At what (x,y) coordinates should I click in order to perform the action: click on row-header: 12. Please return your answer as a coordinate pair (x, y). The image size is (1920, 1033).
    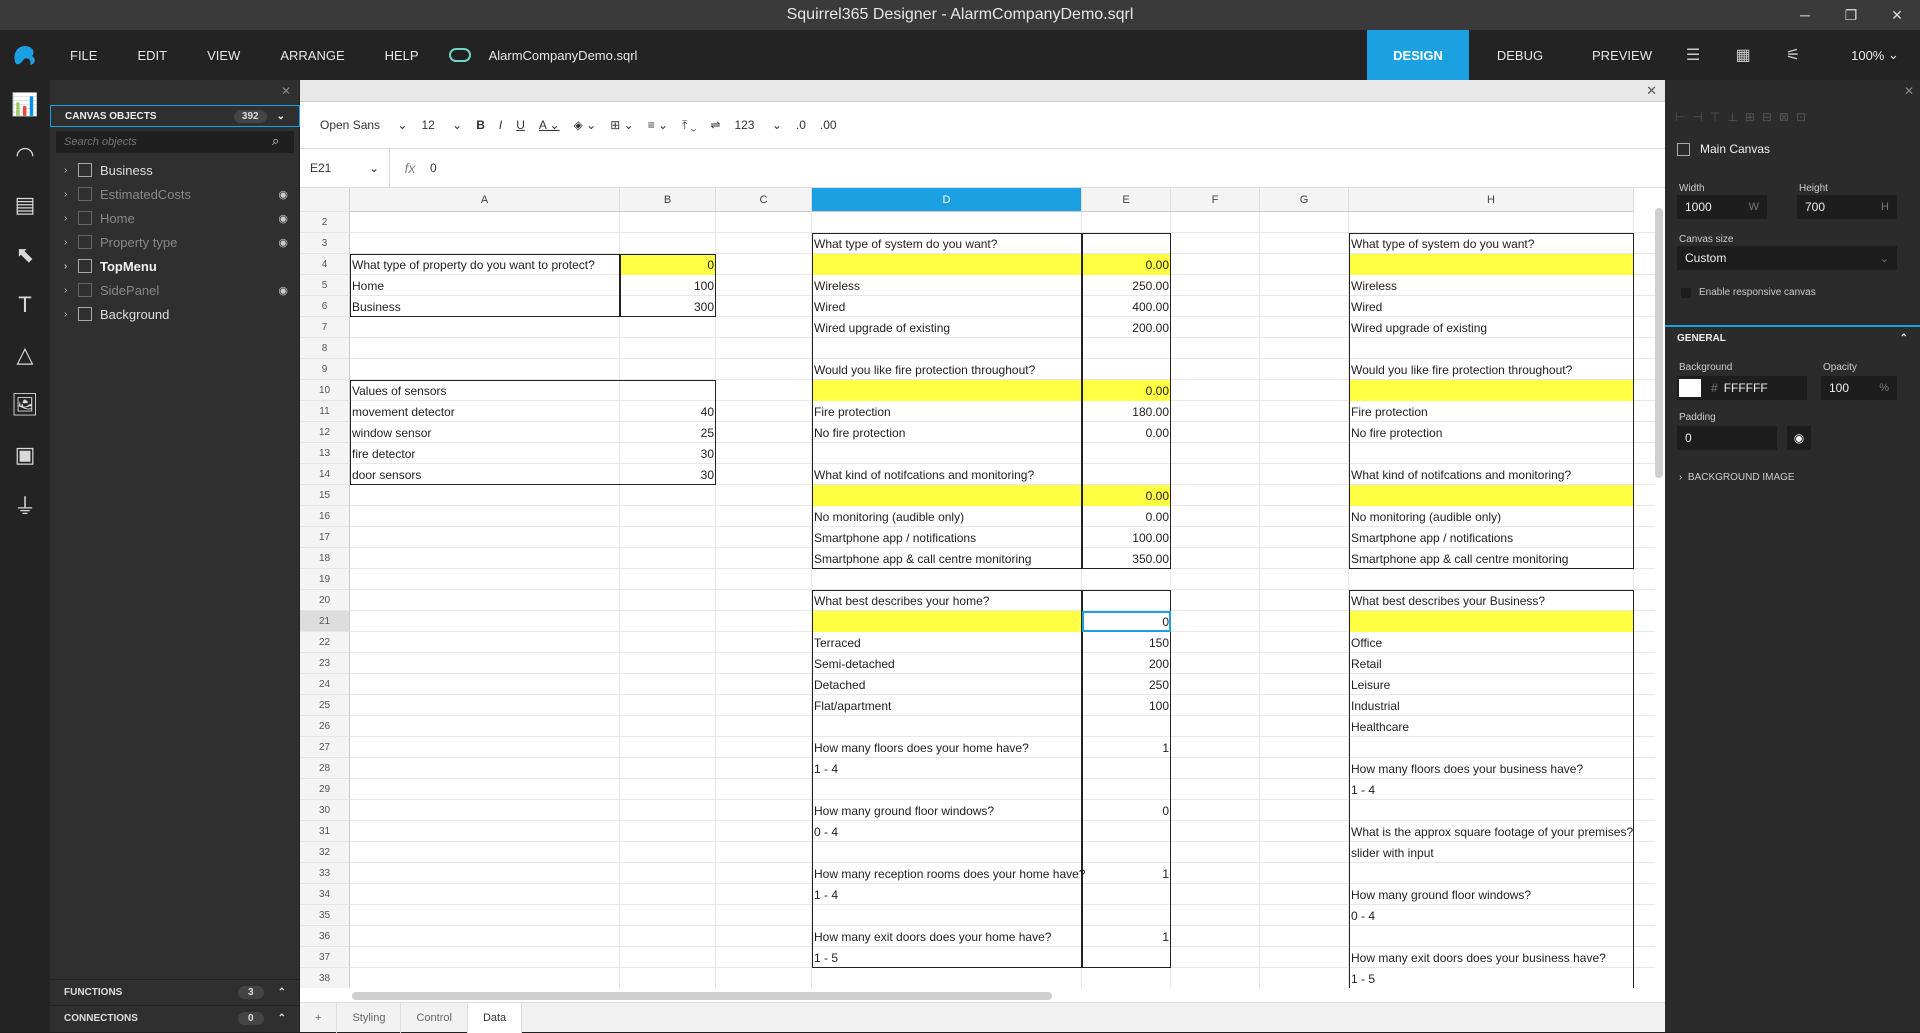
    Looking at the image, I should click on (325, 432).